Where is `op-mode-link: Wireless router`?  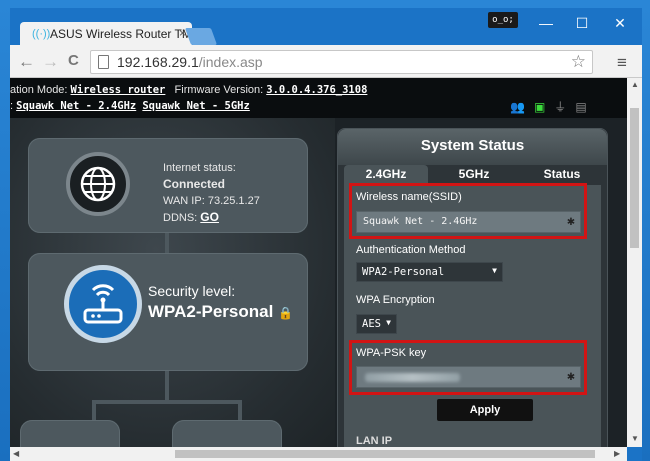
op-mode-link: Wireless router is located at coordinates (118, 90).